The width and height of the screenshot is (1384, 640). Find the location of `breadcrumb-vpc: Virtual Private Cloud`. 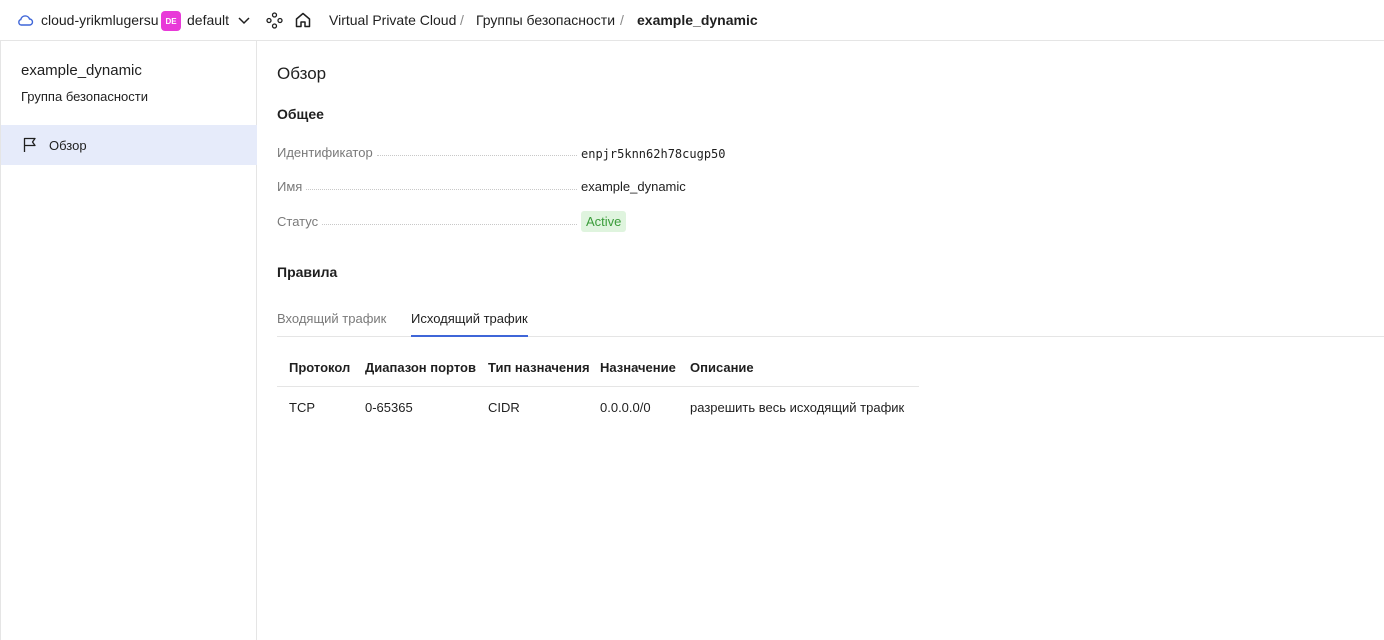

breadcrumb-vpc: Virtual Private Cloud is located at coordinates (392, 20).